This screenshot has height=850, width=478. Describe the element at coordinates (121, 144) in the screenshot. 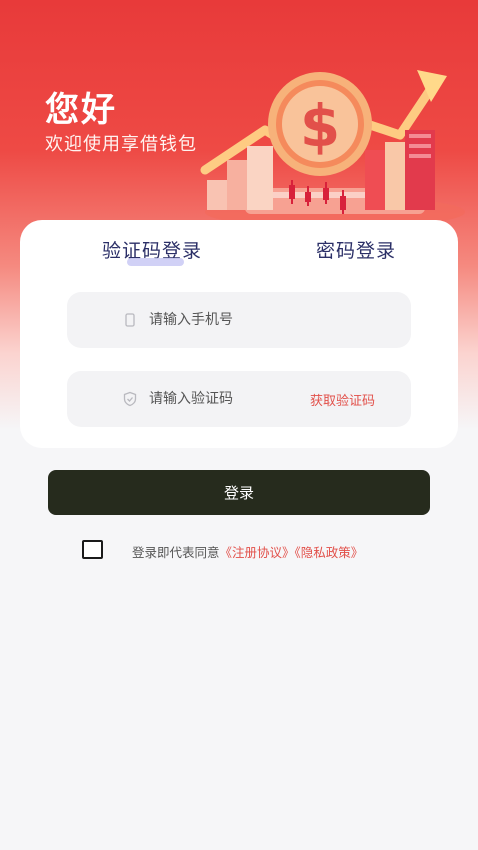

I see `welcome-subtitle: 欢迎使用享借钱包` at that location.